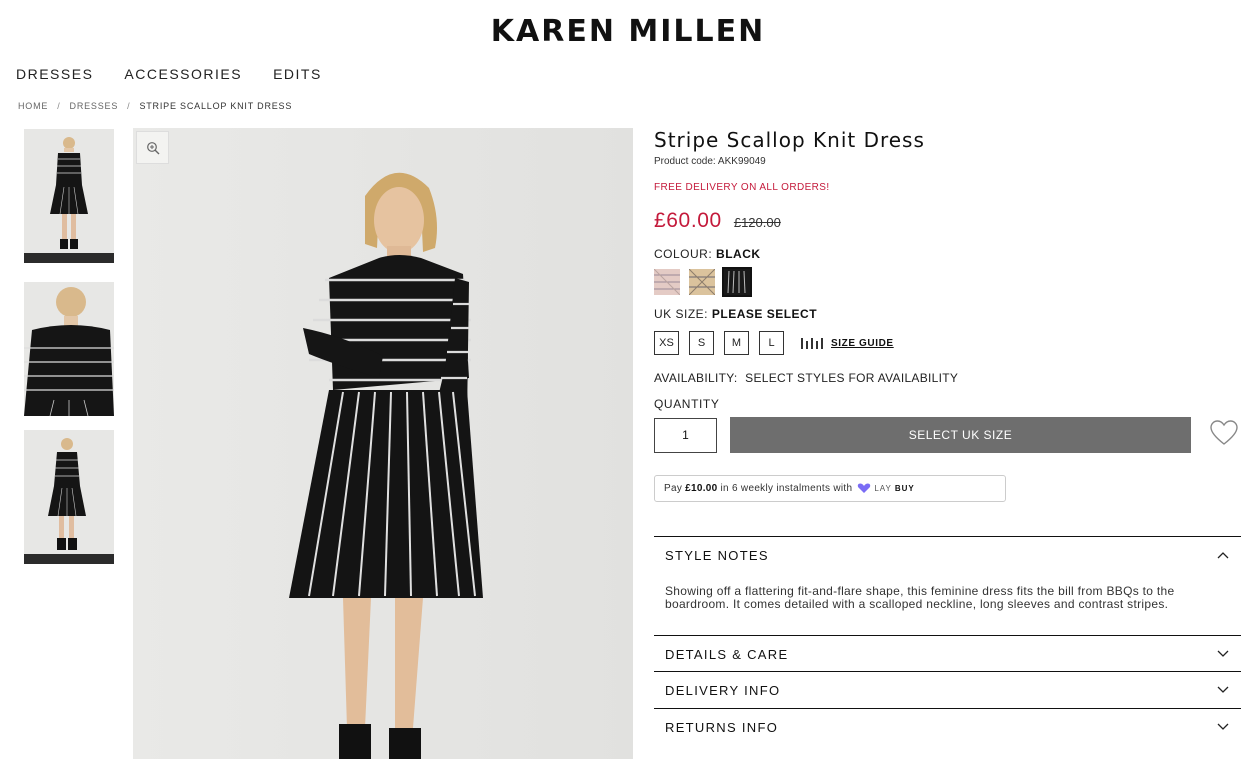 The image size is (1256, 759). I want to click on swatch-camel-stripe, so click(702, 282).